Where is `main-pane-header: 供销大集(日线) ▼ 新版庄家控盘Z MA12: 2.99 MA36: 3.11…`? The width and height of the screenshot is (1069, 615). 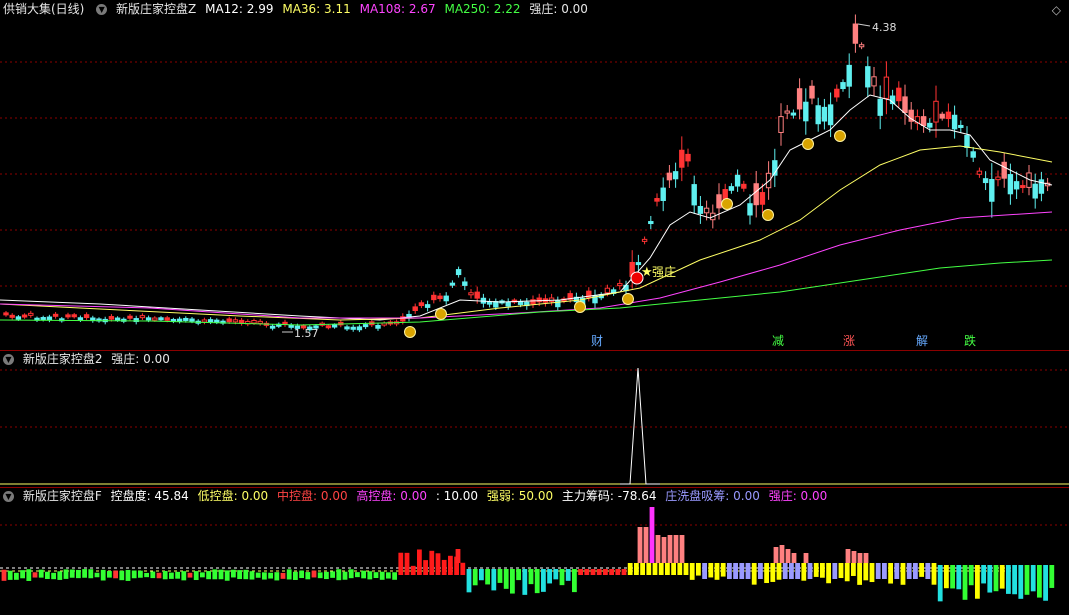 main-pane-header: 供销大集(日线) ▼ 新版庄家控盘Z MA12: 2.99 MA36: 3.11… is located at coordinates (296, 9).